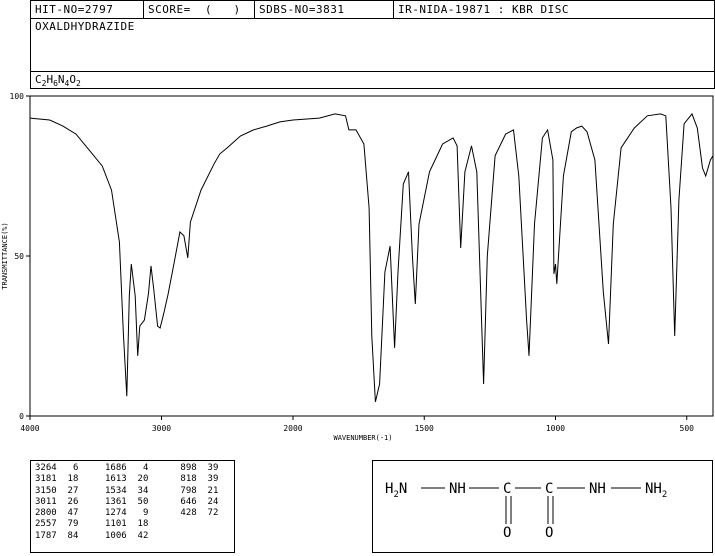  I want to click on peak-row: 2557 79, so click(56, 524).